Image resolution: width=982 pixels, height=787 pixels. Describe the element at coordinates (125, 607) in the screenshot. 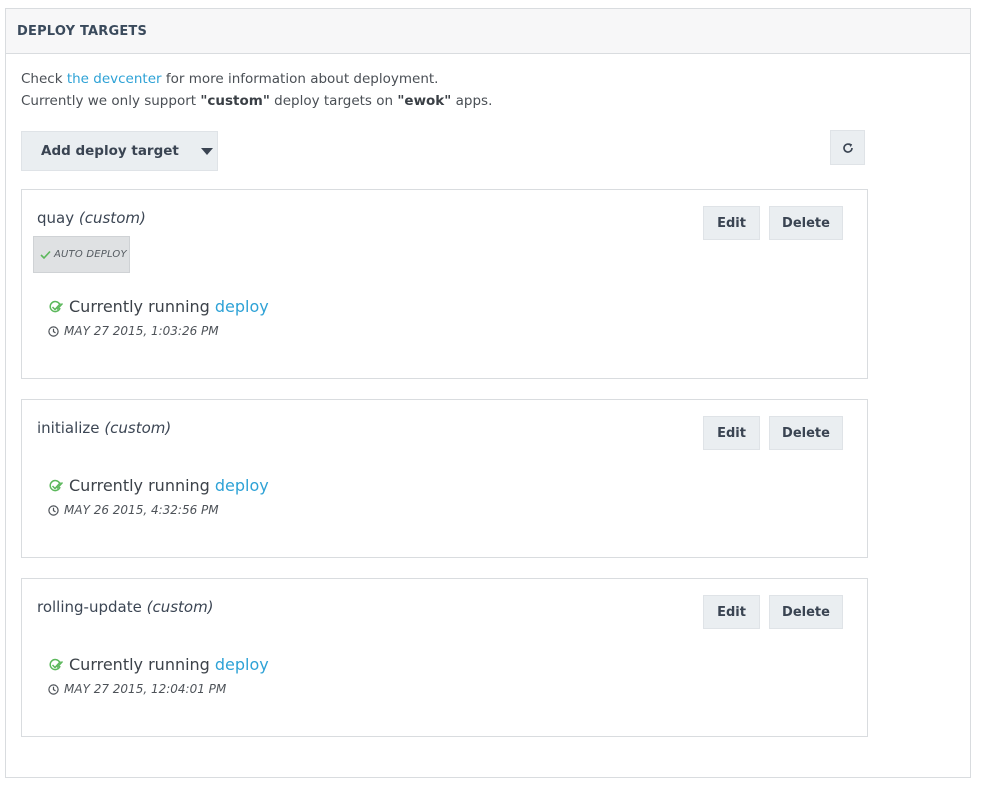

I see `target-title: rolling-update (custom)` at that location.